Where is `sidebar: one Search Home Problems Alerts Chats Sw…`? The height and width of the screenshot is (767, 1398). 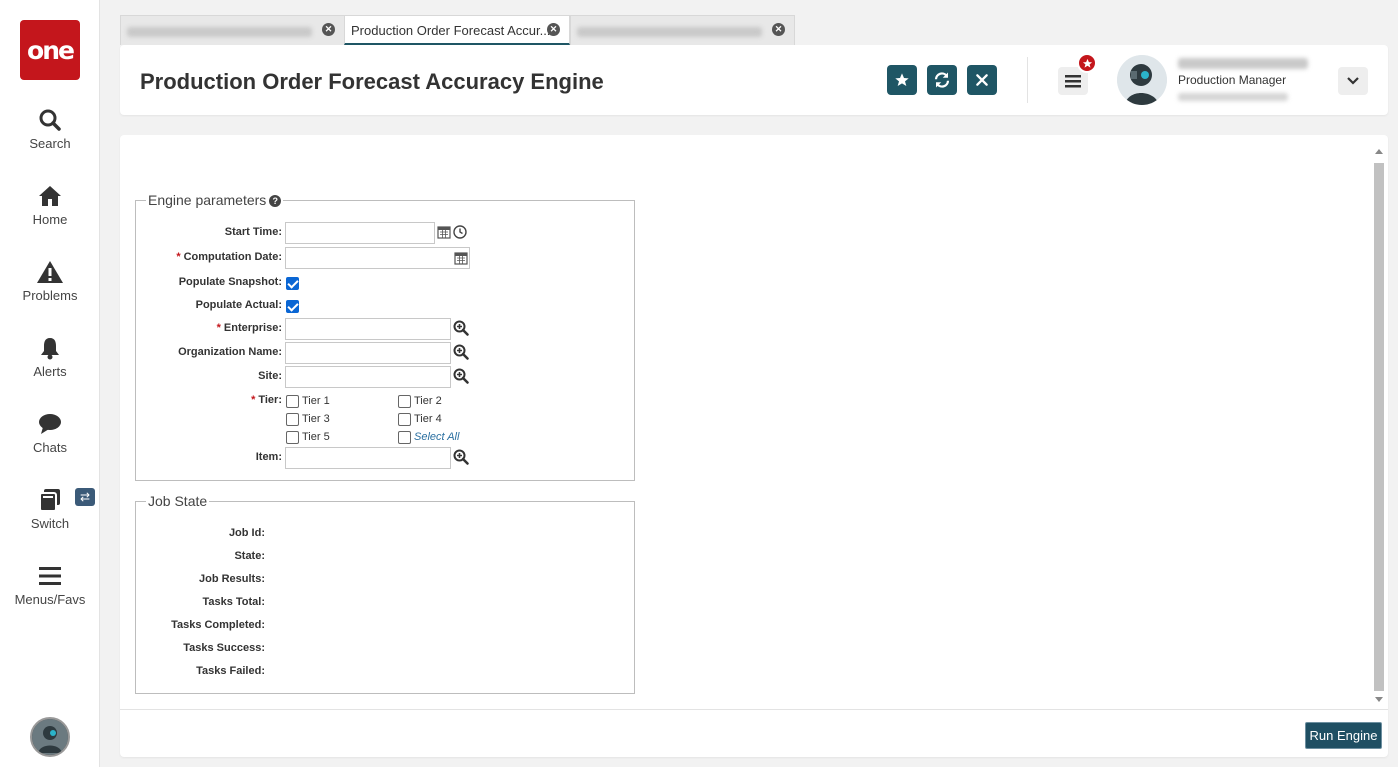 sidebar: one Search Home Problems Alerts Chats Sw… is located at coordinates (50, 383).